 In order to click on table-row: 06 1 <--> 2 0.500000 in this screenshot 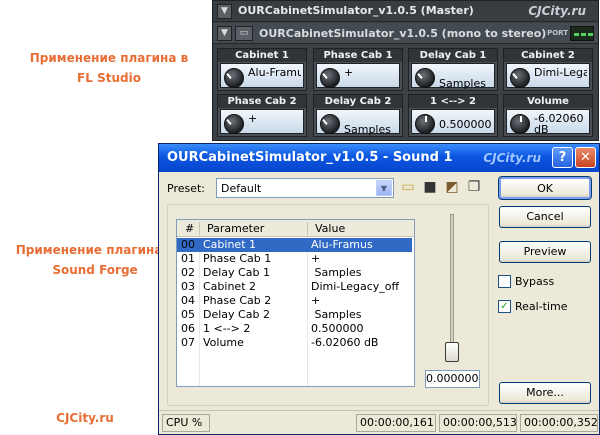, I will do `click(294, 329)`.